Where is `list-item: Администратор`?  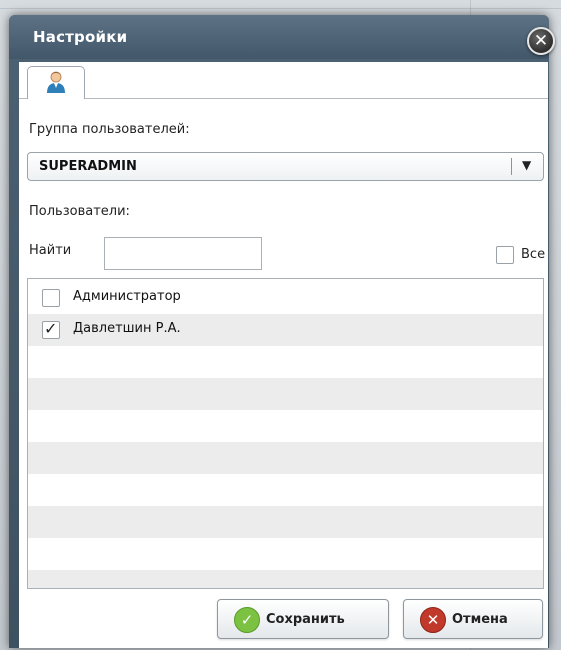 list-item: Администратор is located at coordinates (285, 298).